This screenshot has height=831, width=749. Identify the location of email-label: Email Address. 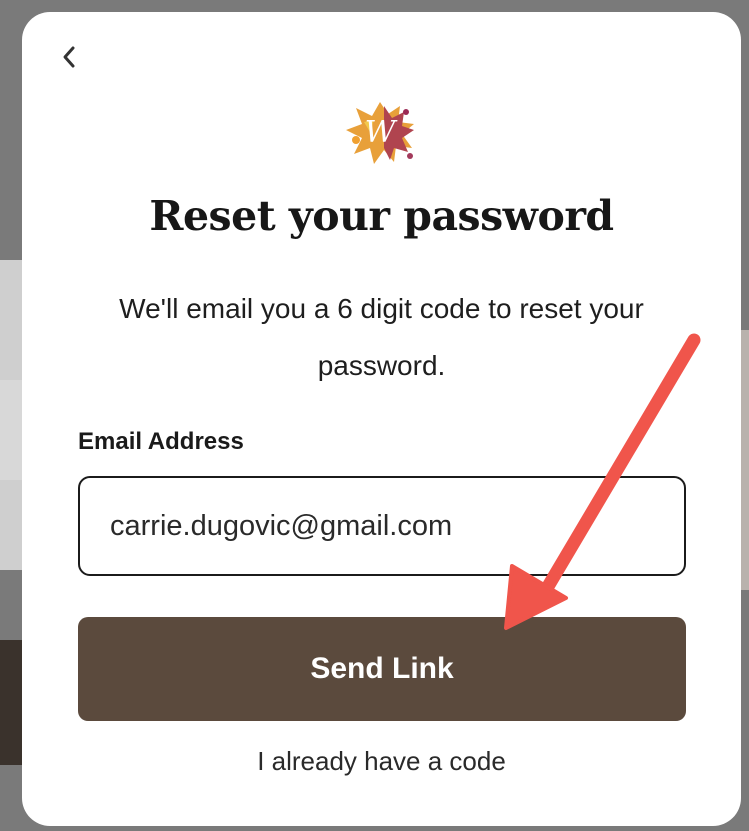
(161, 441).